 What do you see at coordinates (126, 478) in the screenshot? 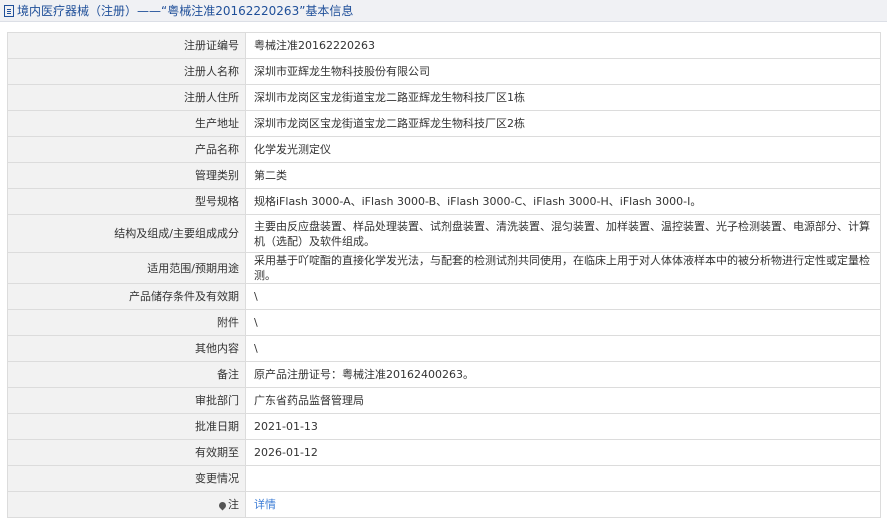
I see `row-label: 变更情况` at bounding box center [126, 478].